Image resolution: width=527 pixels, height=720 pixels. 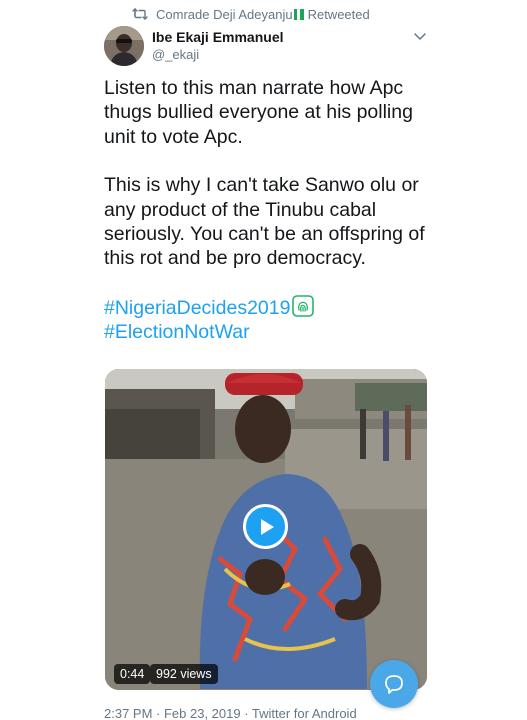 I want to click on play-button, so click(x=265, y=526).